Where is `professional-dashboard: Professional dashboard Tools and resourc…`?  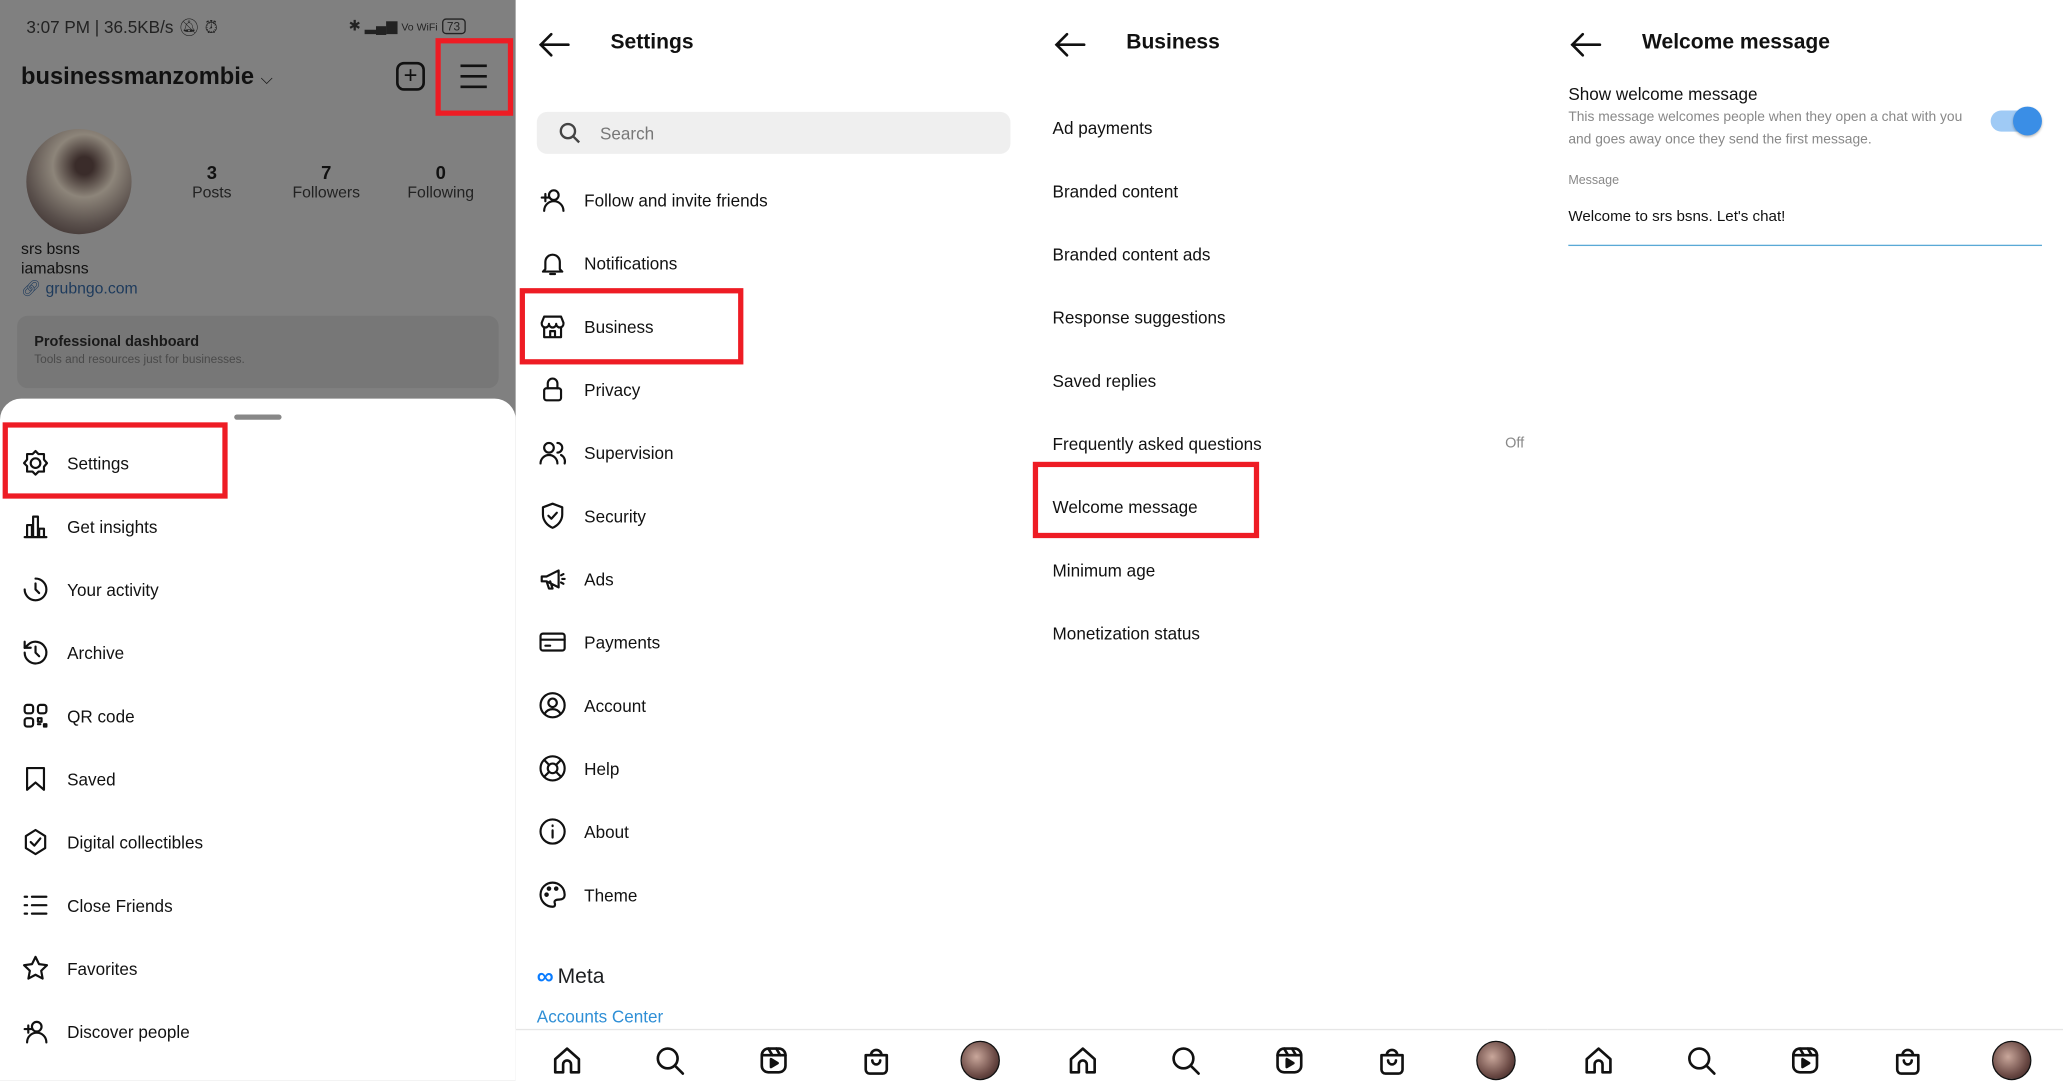 professional-dashboard: Professional dashboard Tools and resourc… is located at coordinates (258, 352).